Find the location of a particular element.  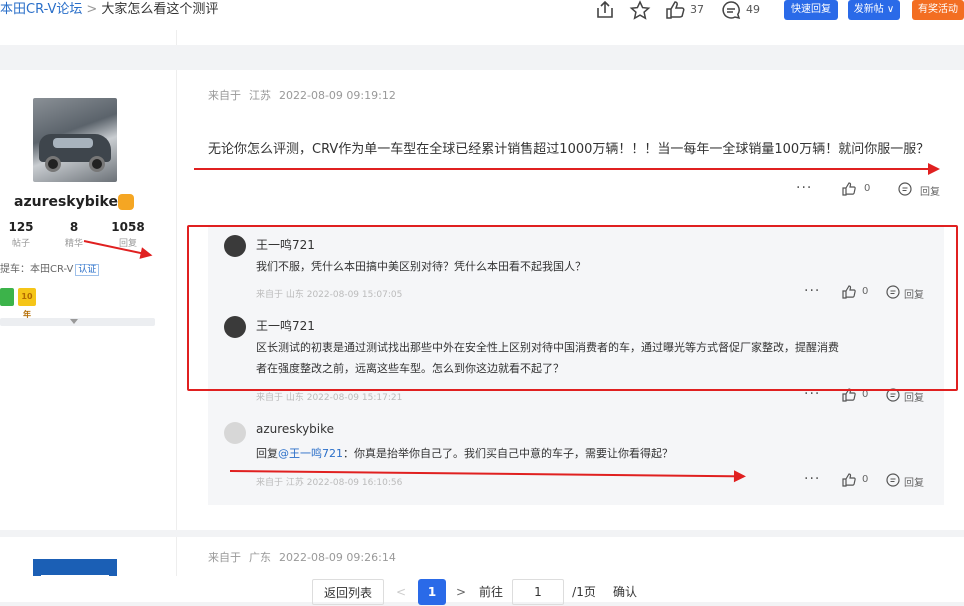

post-meta: 来自于 广东 2022-08-09 09:26:14 is located at coordinates (306, 557).